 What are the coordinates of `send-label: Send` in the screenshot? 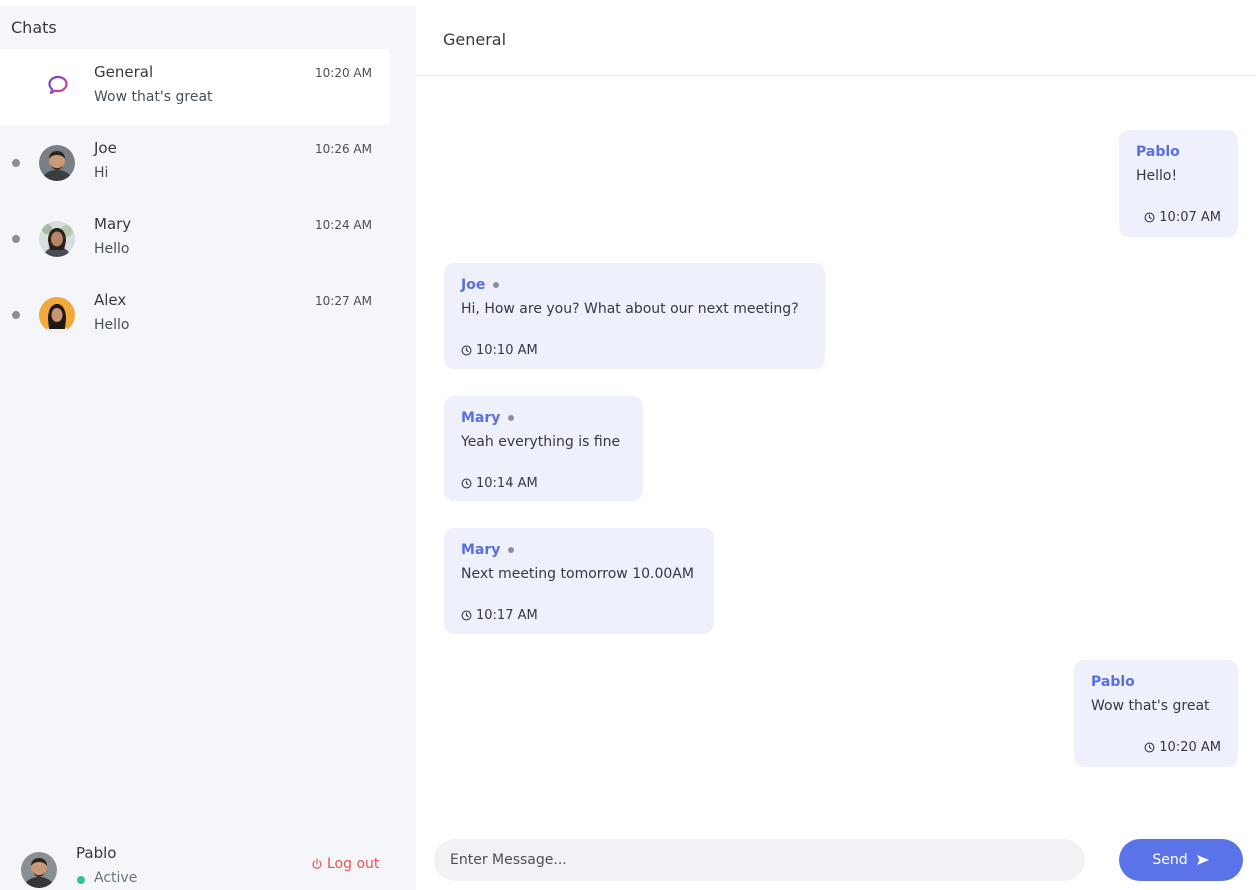 It's located at (1170, 860).